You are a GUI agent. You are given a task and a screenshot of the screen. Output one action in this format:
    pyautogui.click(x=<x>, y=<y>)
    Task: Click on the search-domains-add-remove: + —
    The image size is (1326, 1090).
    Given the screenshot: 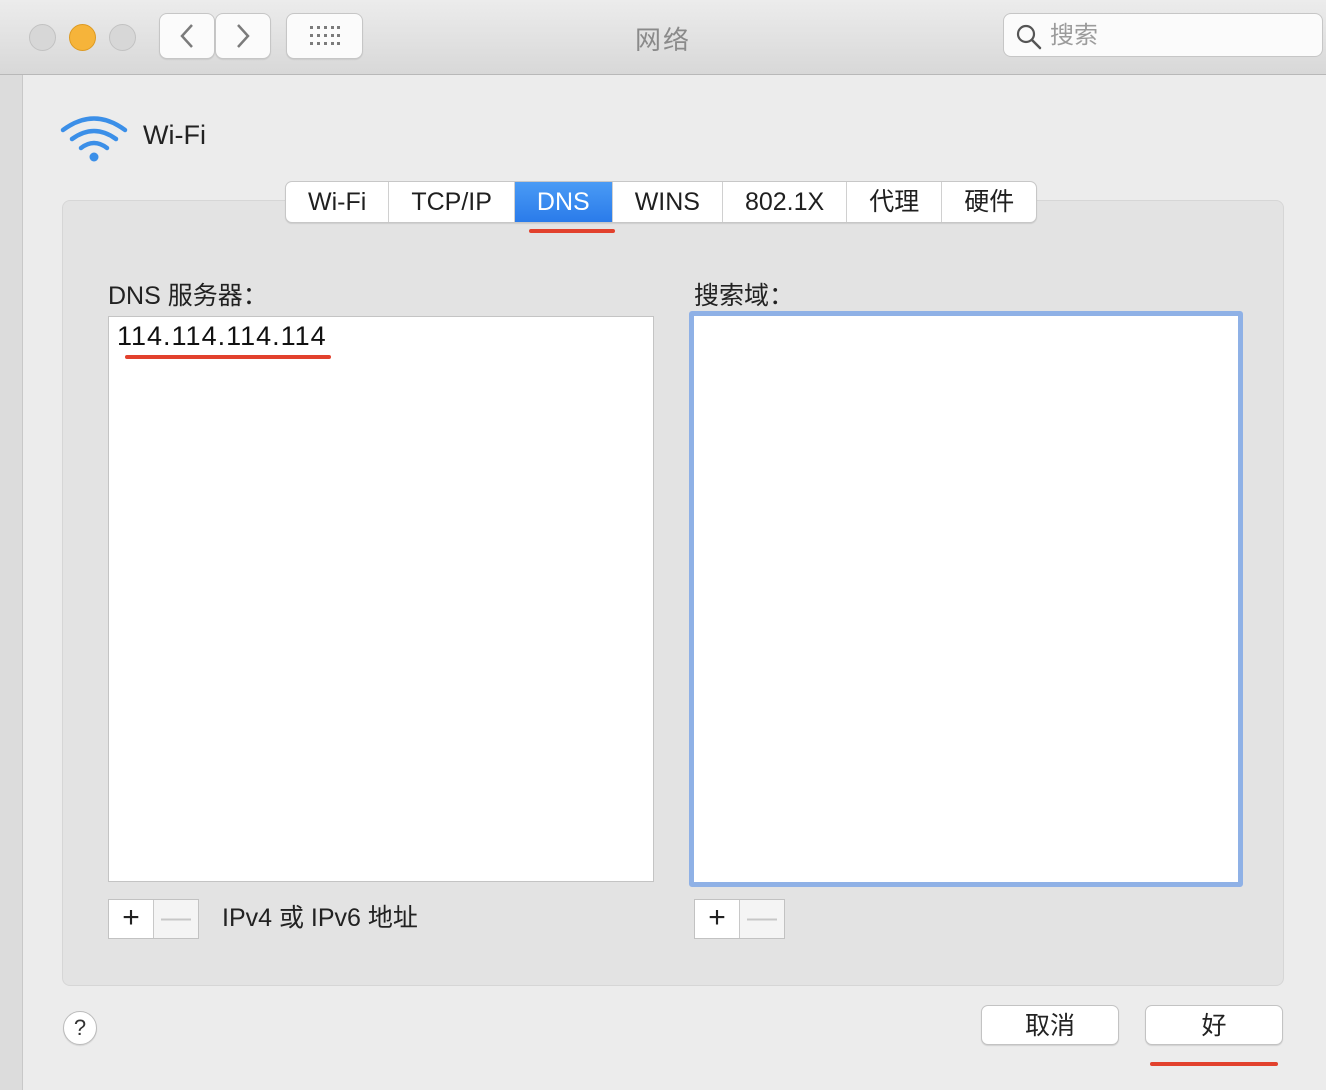 What is the action you would take?
    pyautogui.click(x=739, y=919)
    